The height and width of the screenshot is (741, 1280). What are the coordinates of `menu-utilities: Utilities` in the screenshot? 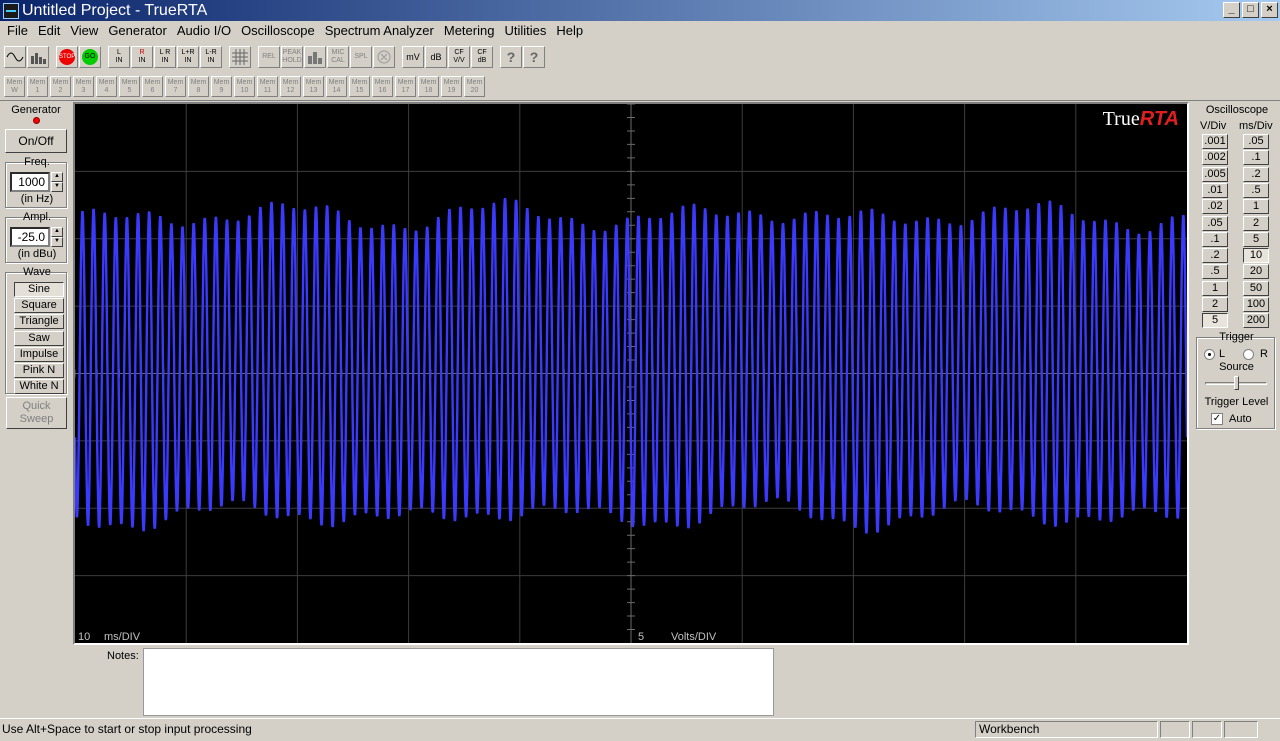 It's located at (525, 30).